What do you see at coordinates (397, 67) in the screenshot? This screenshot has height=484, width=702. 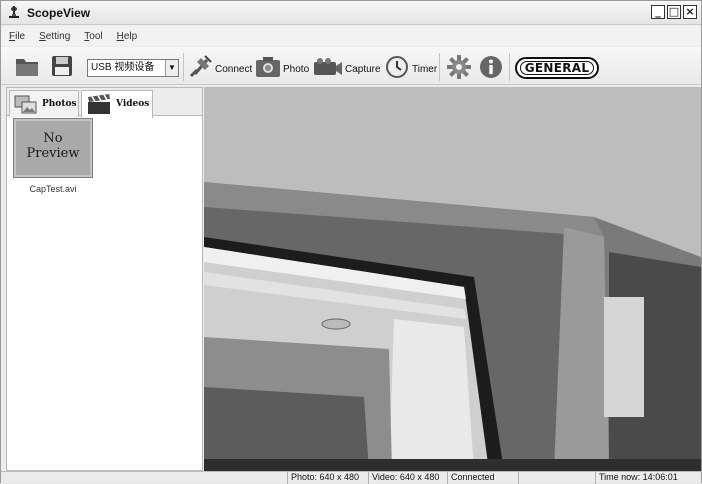 I see `clock-icon` at bounding box center [397, 67].